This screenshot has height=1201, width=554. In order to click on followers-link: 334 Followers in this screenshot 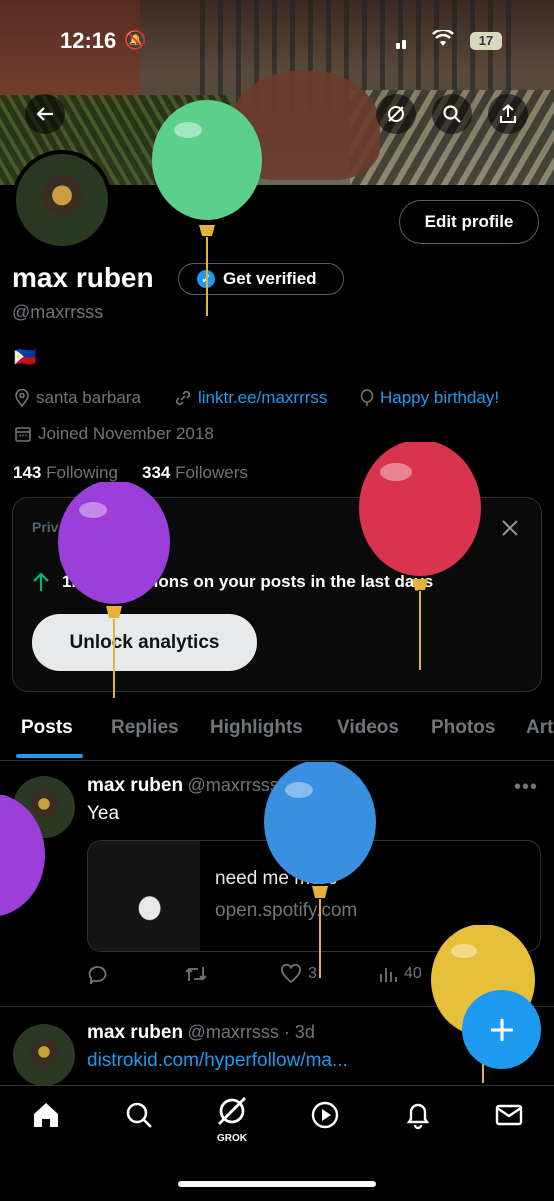, I will do `click(195, 473)`.